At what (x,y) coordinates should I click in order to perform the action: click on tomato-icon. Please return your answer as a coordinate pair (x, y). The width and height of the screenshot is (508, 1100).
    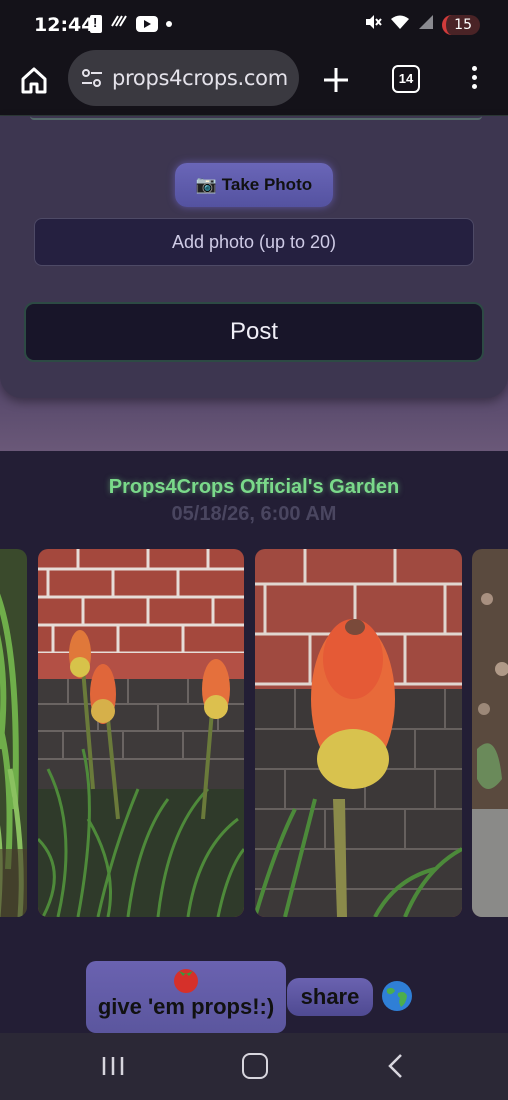
    Looking at the image, I should click on (186, 981).